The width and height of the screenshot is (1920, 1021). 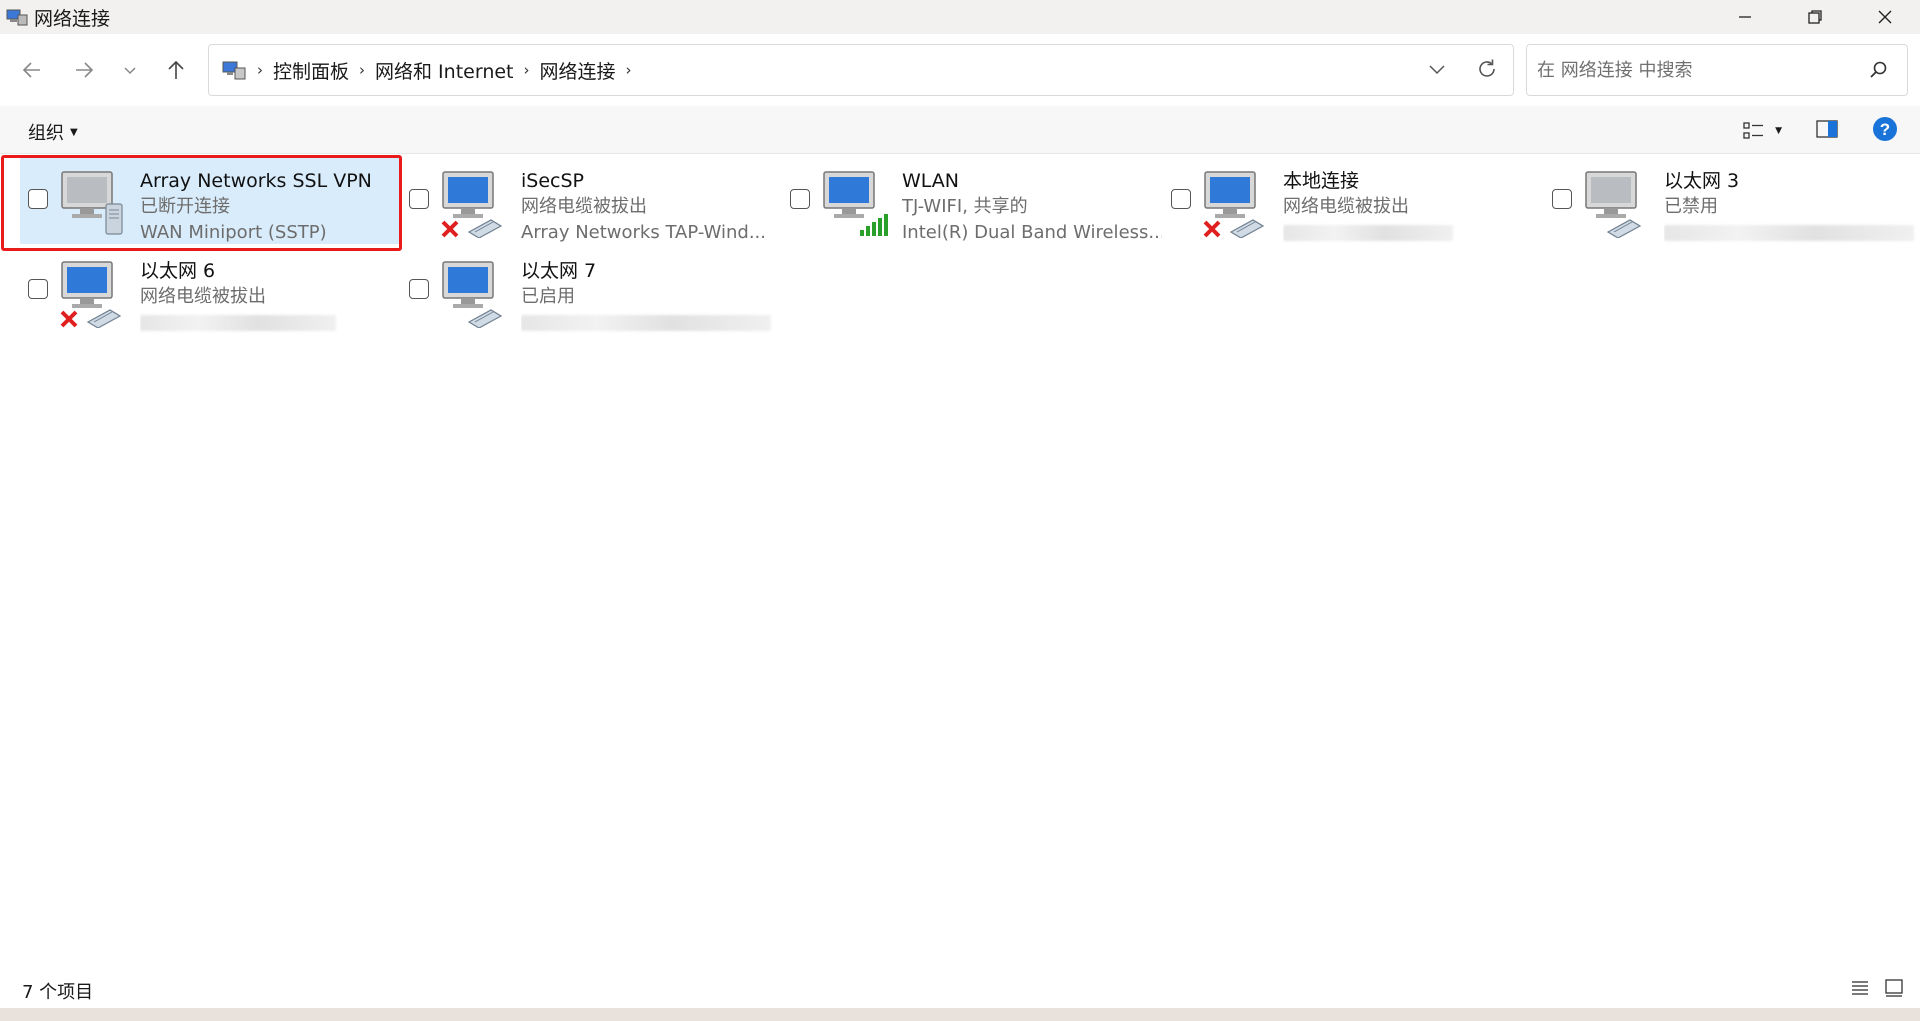 What do you see at coordinates (233, 232) in the screenshot?
I see `connection-device: WAN Miniport (SSTP)` at bounding box center [233, 232].